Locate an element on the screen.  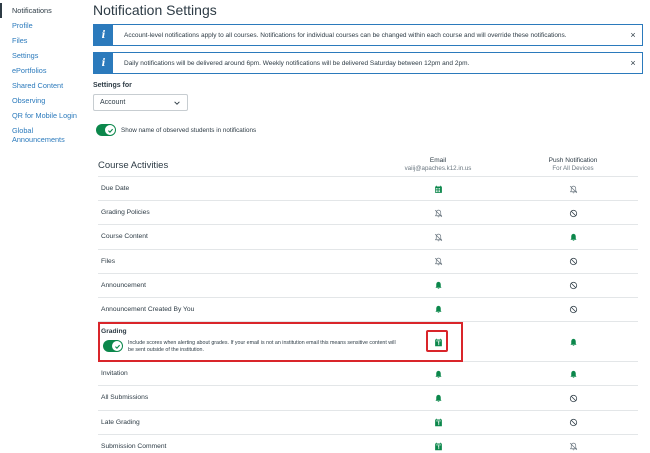
sidebar-item-global-announcements: Global Announcements is located at coordinates (35, 135).